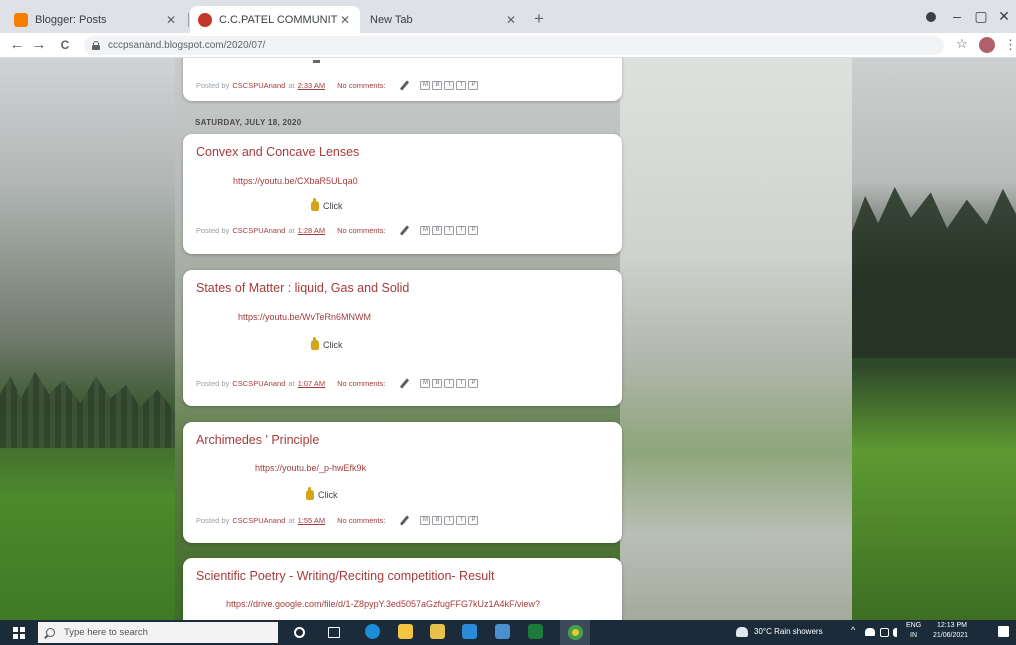 This screenshot has height=645, width=1016. I want to click on clock-time: 12:13 PM, so click(952, 625).